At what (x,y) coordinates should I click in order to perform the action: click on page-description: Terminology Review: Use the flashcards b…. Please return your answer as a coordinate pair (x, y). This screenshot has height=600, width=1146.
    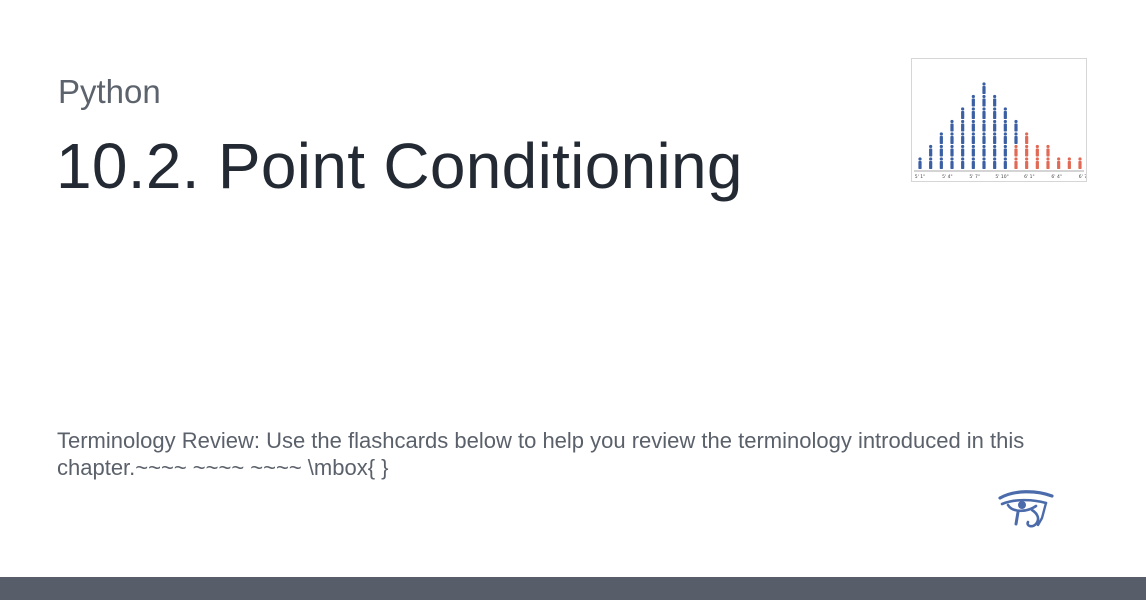
    Looking at the image, I should click on (541, 454).